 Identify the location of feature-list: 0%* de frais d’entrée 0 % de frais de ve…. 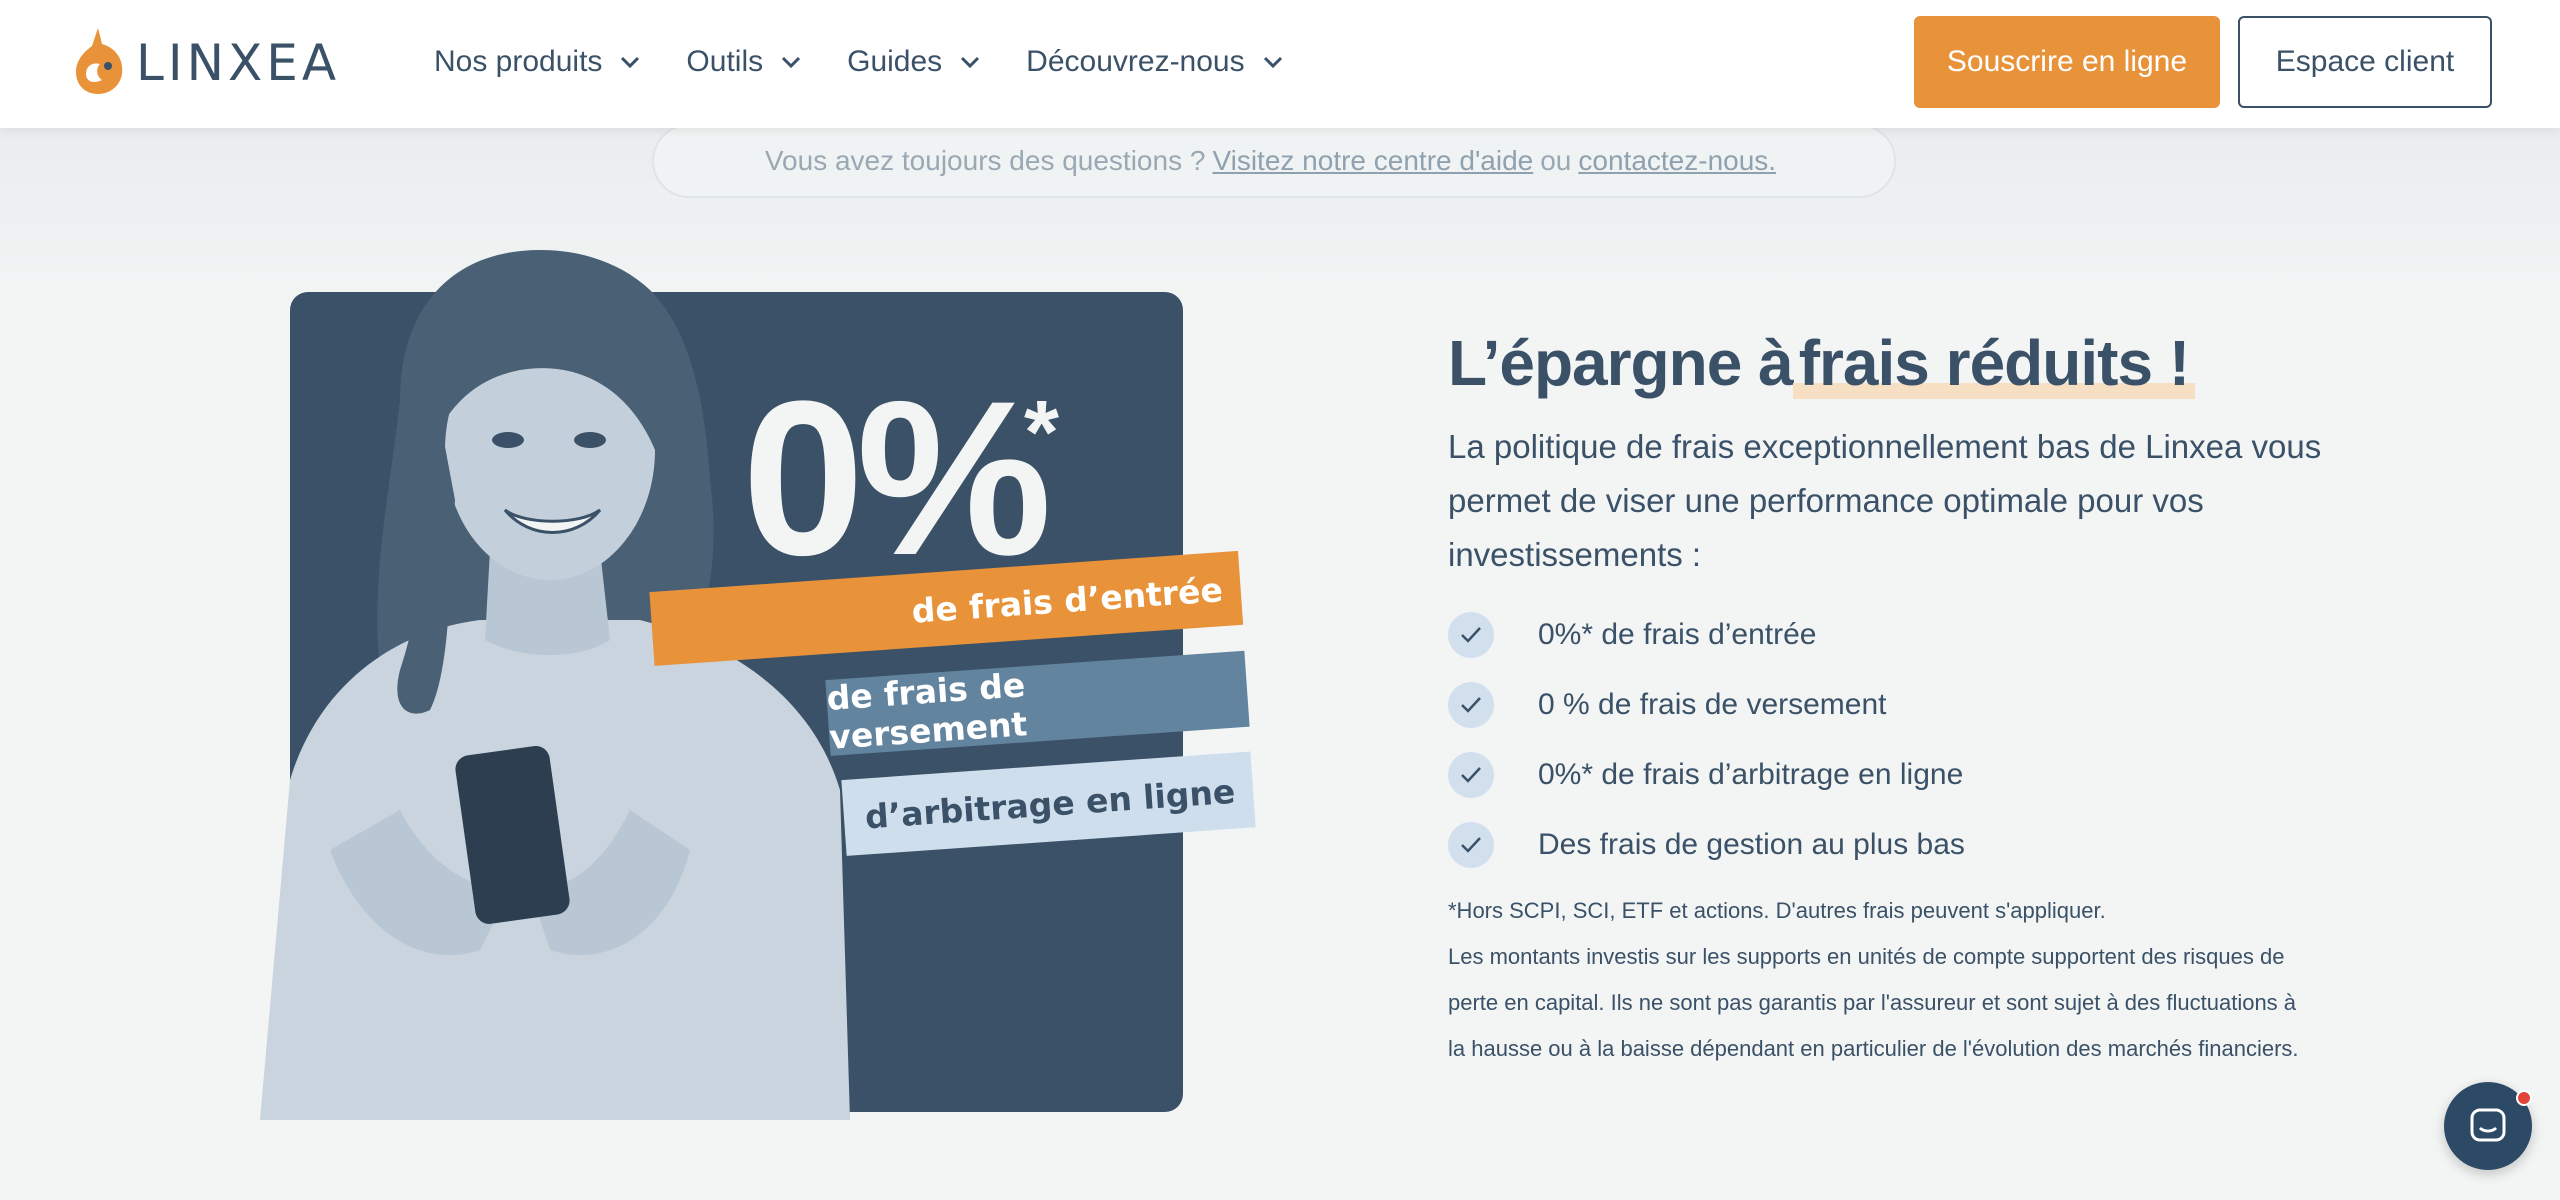
(1706, 740).